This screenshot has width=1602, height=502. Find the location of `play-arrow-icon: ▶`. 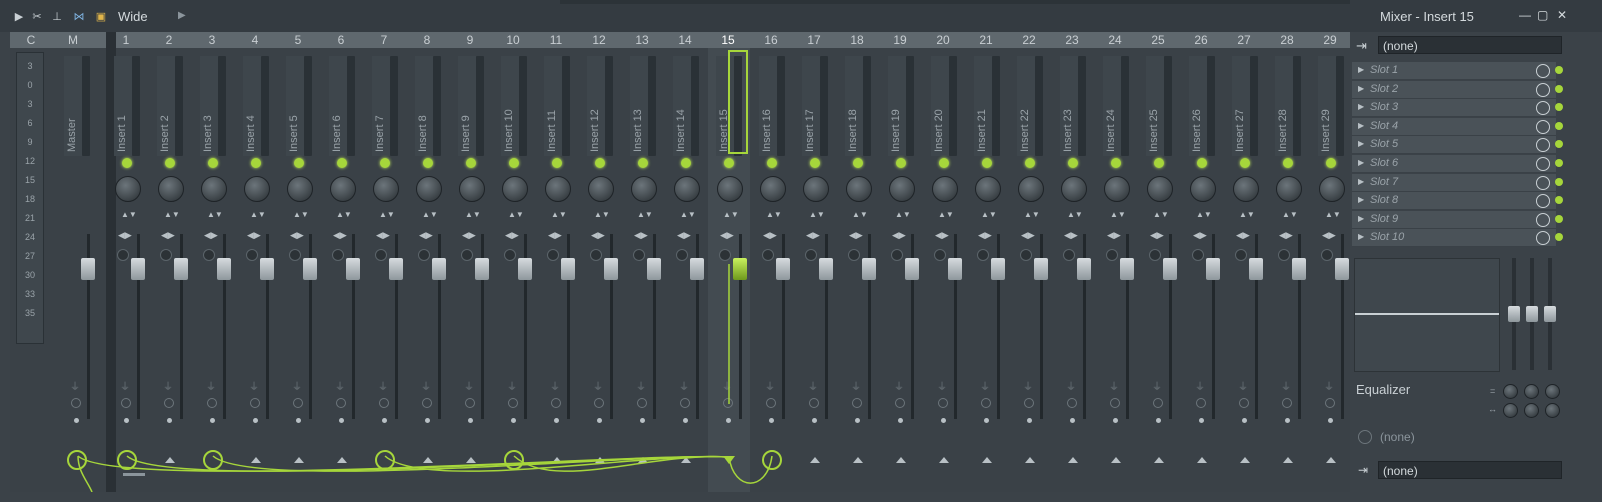

play-arrow-icon: ▶ is located at coordinates (19, 16).